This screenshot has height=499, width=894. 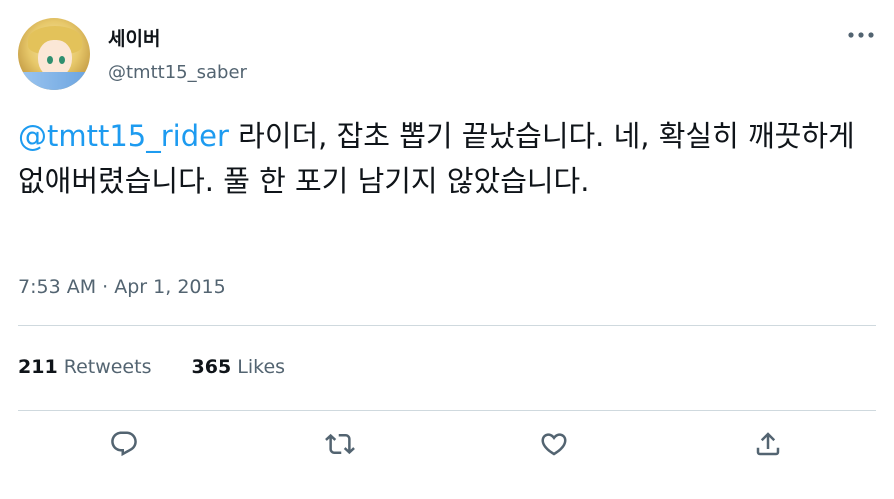 I want to click on more-horizontal-icon, so click(x=861, y=35).